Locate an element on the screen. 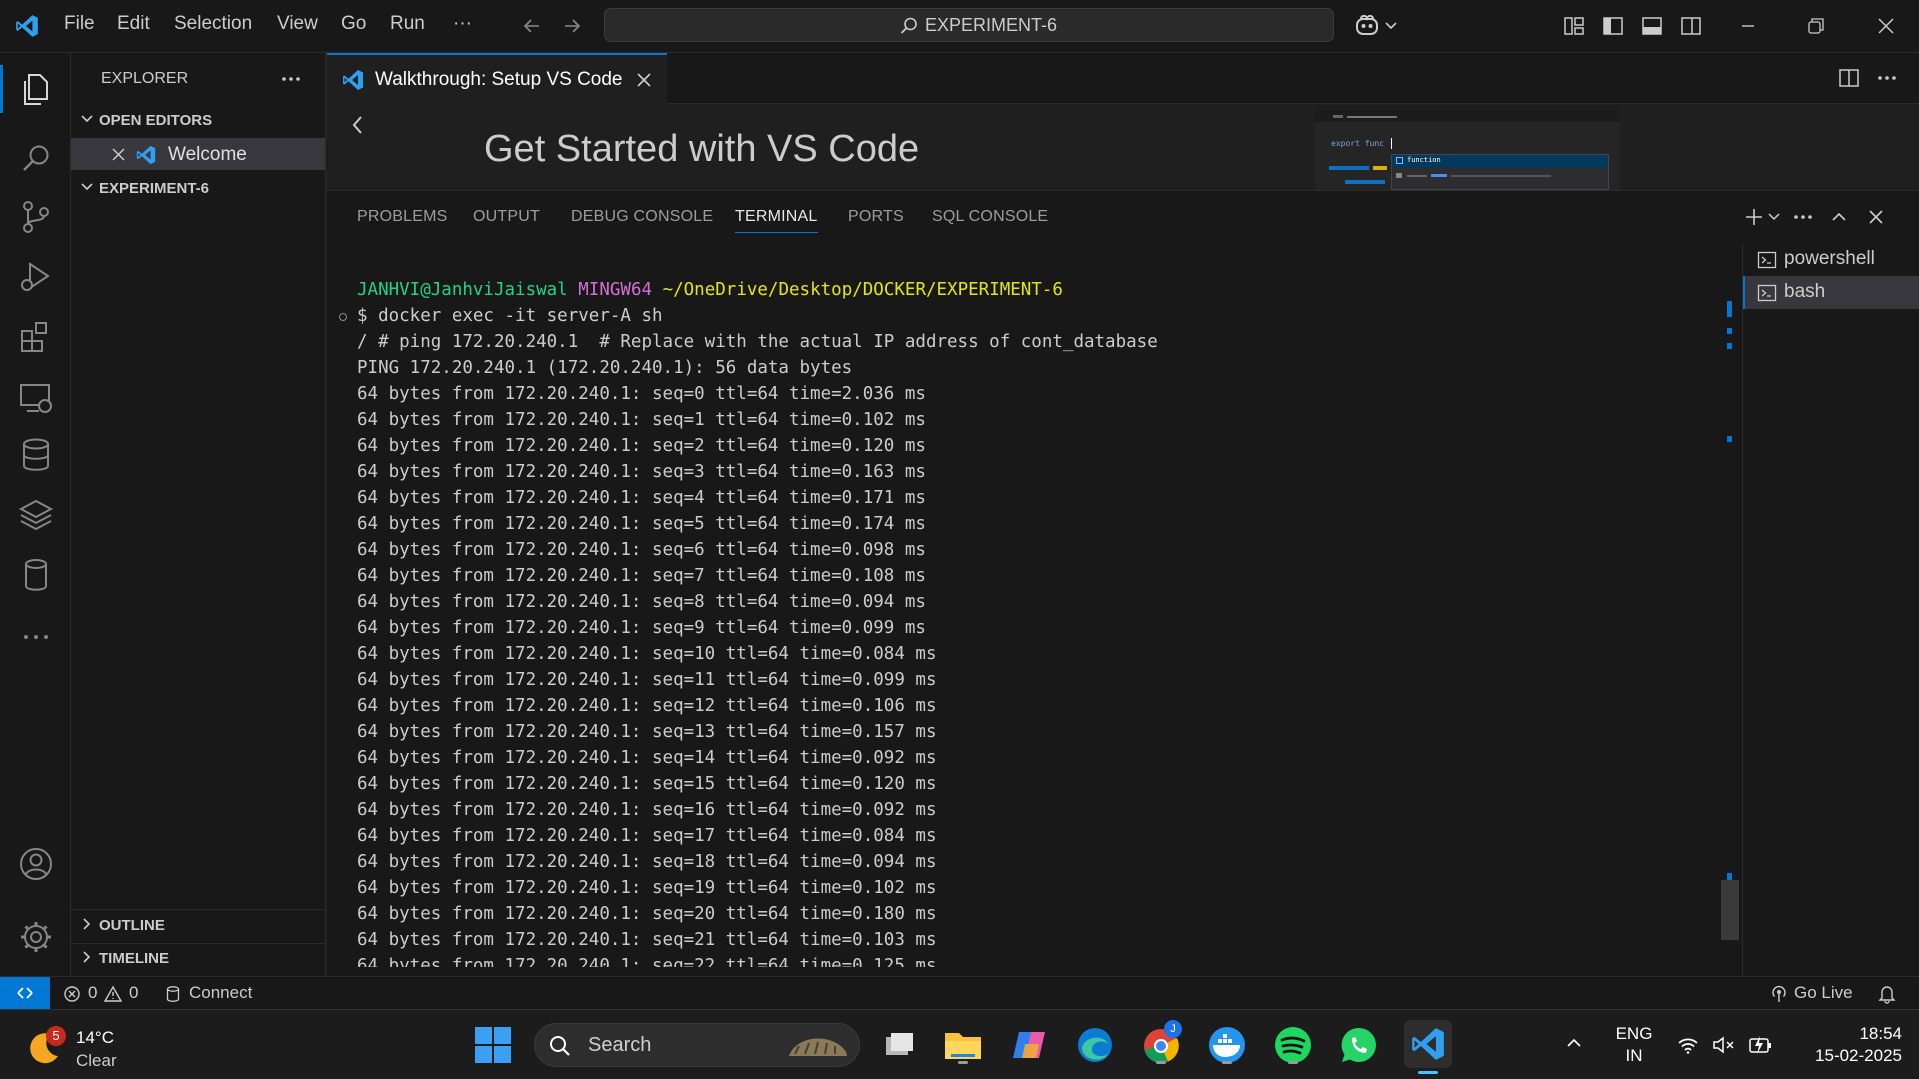  back-chevron-icon is located at coordinates (358, 125).